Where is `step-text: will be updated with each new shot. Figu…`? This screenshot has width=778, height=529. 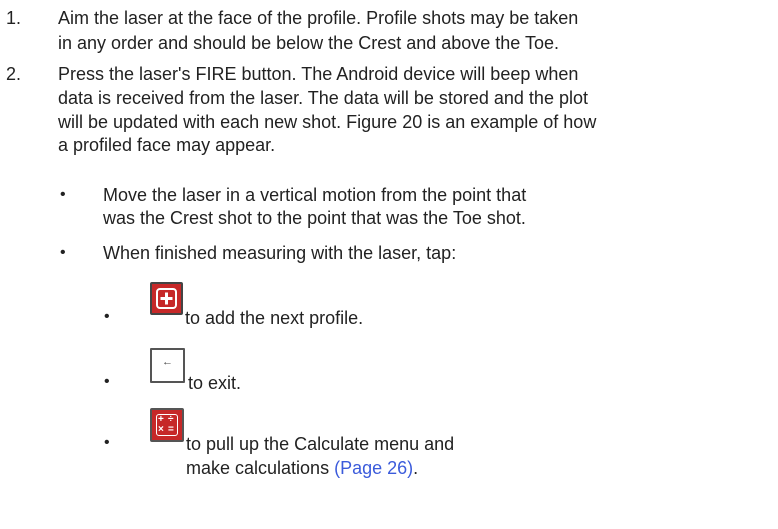 step-text: will be updated with each new shot. Figu… is located at coordinates (327, 122).